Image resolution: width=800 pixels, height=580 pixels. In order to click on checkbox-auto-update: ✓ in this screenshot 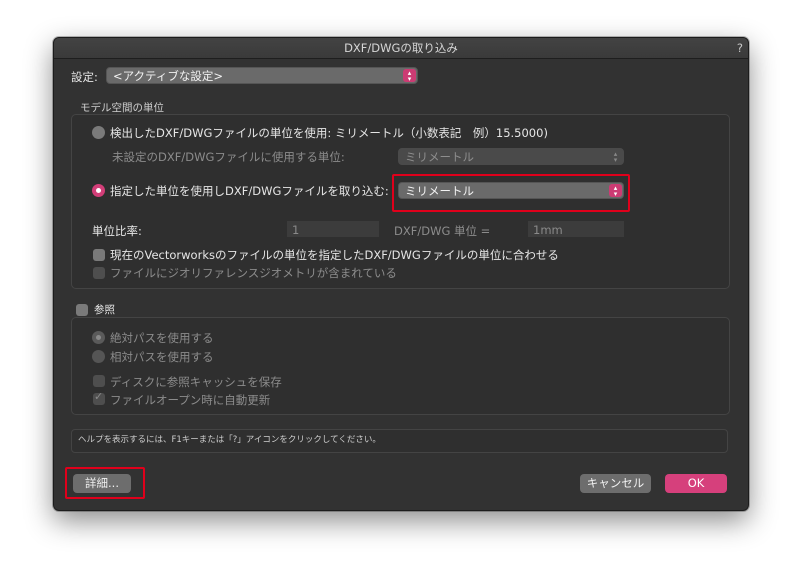, I will do `click(99, 397)`.